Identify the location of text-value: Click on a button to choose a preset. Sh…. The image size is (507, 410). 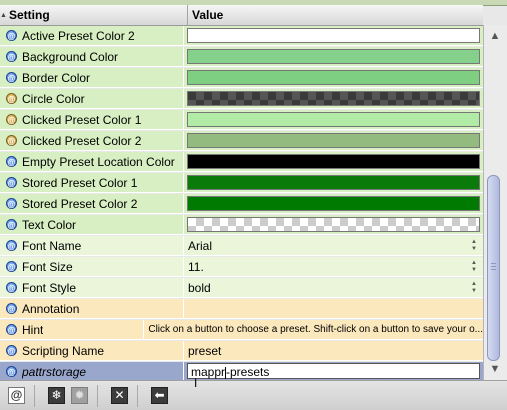
(315, 329).